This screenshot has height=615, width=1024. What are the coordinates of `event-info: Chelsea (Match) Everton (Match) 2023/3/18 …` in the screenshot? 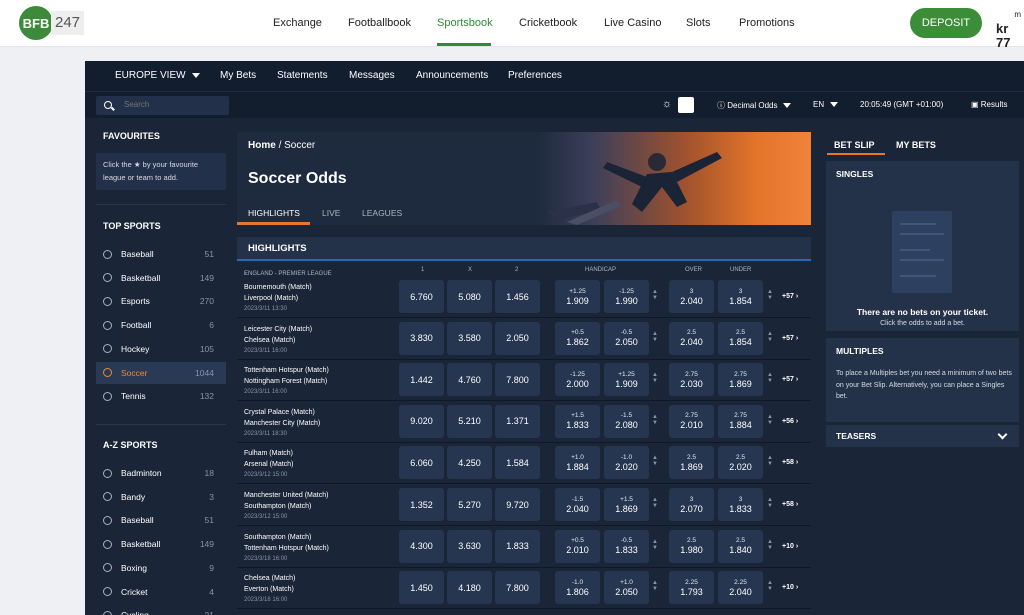 It's located at (269, 589).